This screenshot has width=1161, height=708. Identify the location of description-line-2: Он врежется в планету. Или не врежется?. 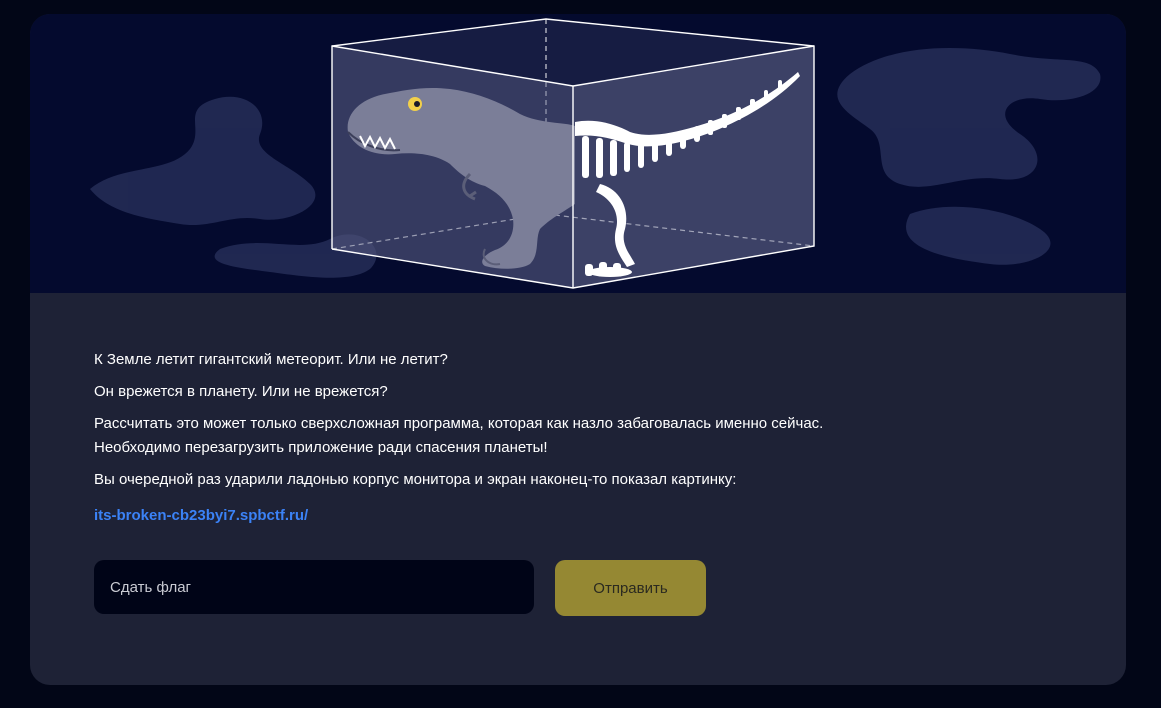
(241, 391).